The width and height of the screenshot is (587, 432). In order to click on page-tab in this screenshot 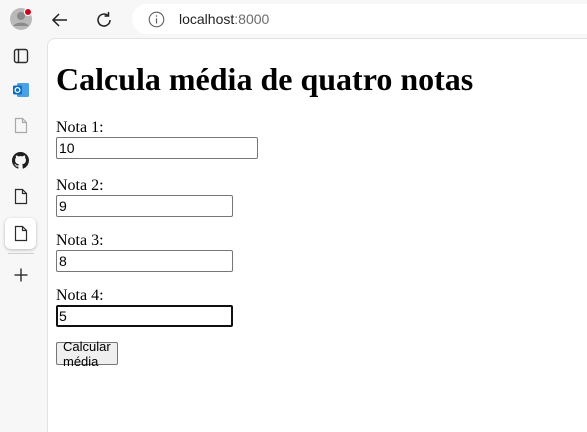, I will do `click(20, 125)`.